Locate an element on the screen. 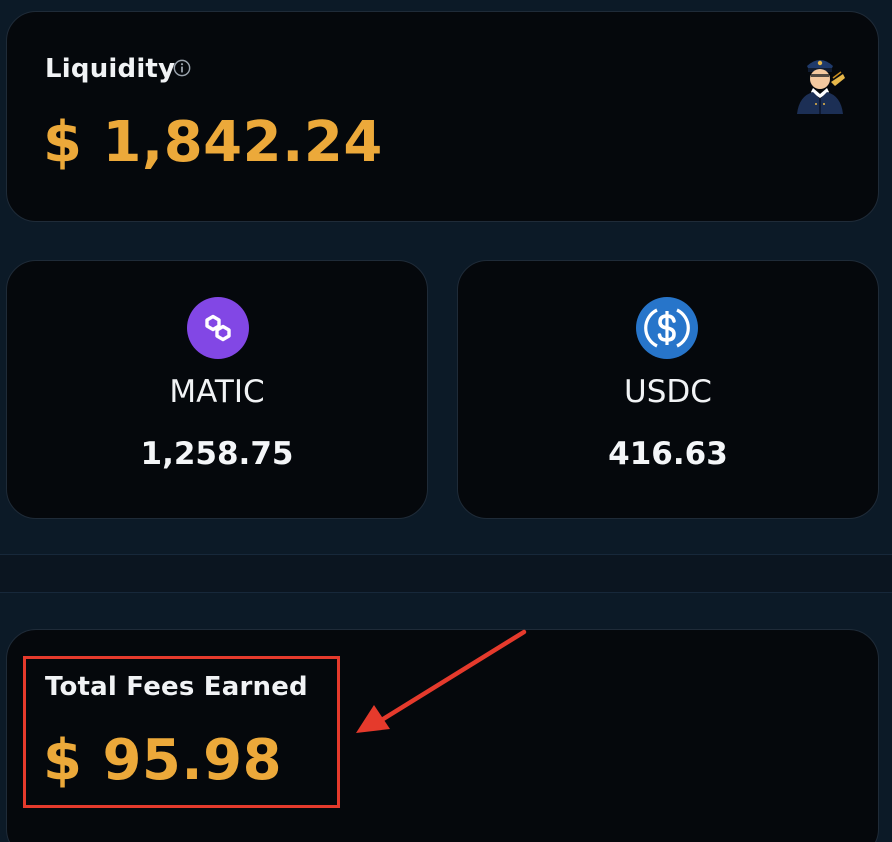  highlight-box is located at coordinates (181, 732).